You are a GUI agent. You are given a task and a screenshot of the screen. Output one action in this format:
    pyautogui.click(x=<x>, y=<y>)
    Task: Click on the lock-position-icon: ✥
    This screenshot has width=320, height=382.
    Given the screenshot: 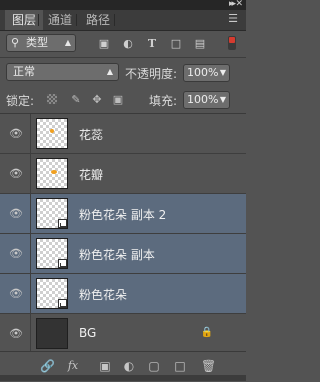 What is the action you would take?
    pyautogui.click(x=97, y=100)
    